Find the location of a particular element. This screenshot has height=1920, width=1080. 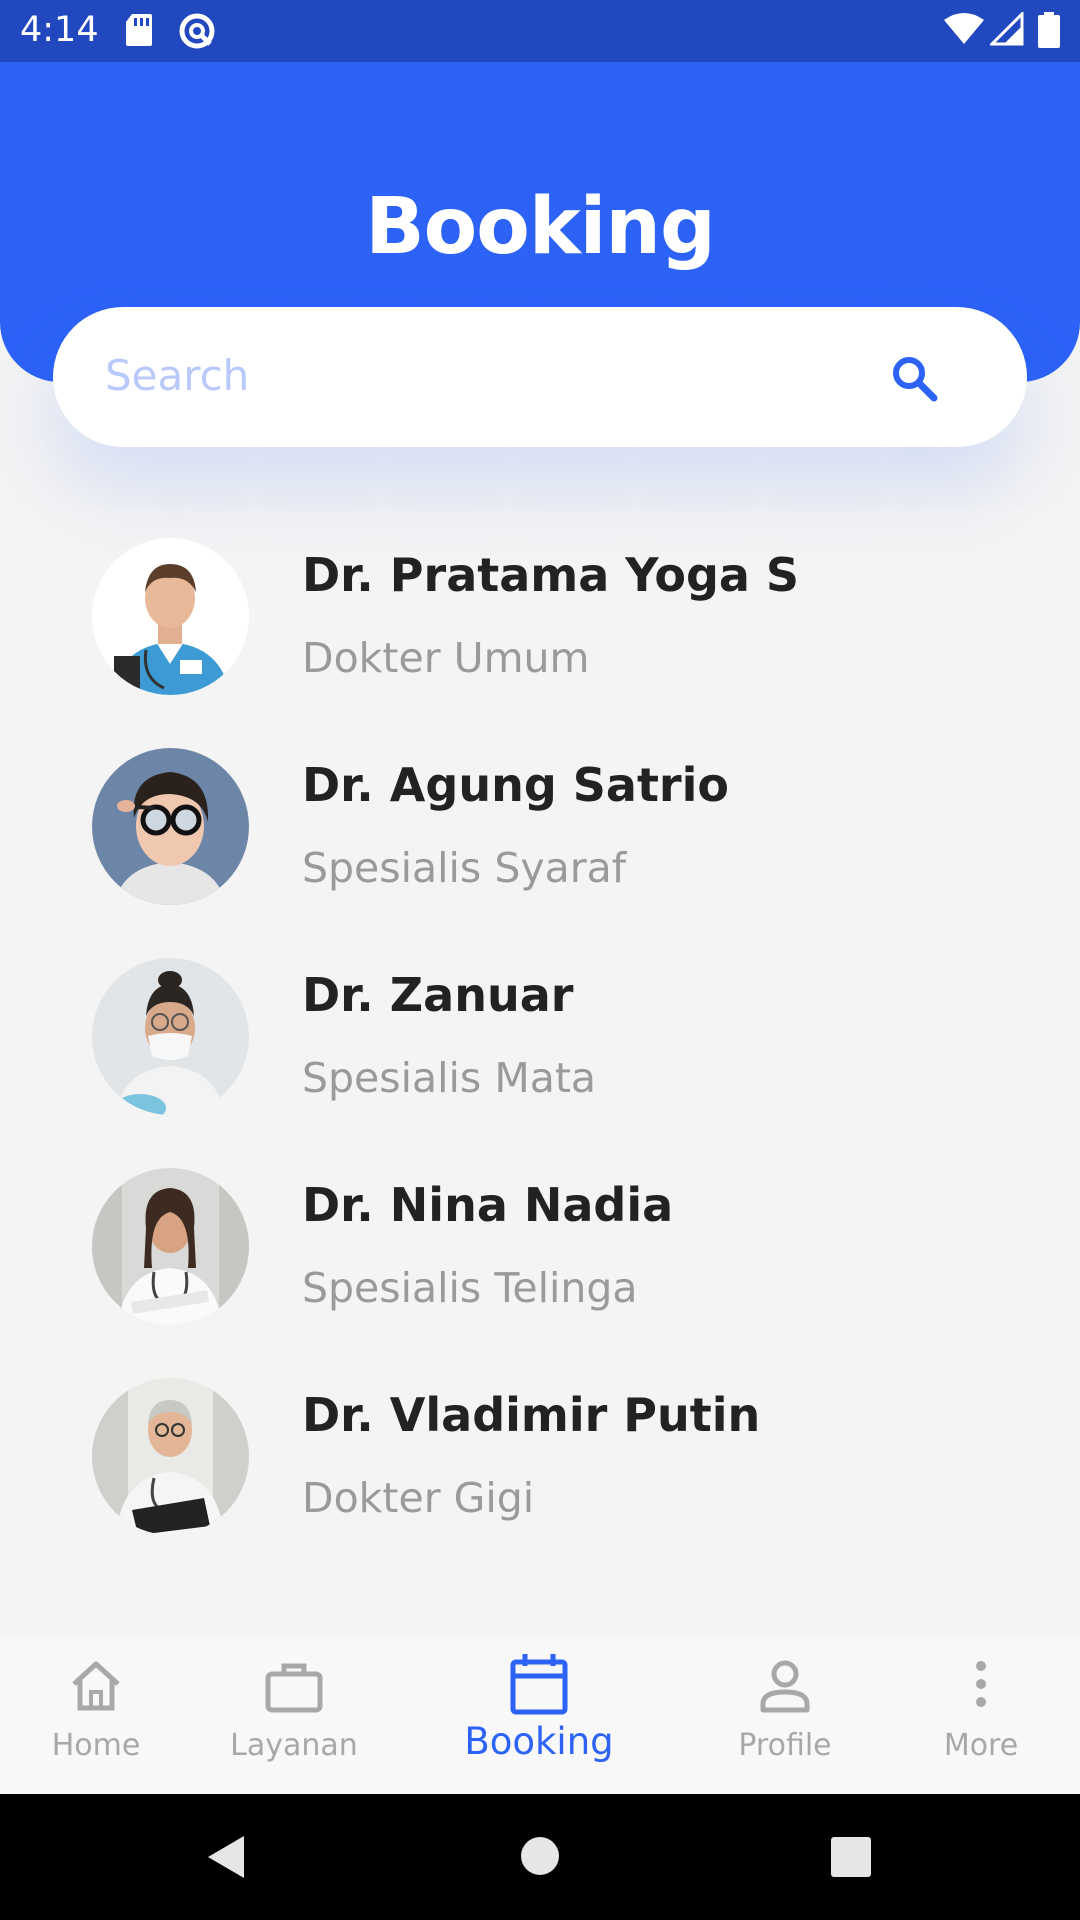

sd-card-icon is located at coordinates (139, 30).